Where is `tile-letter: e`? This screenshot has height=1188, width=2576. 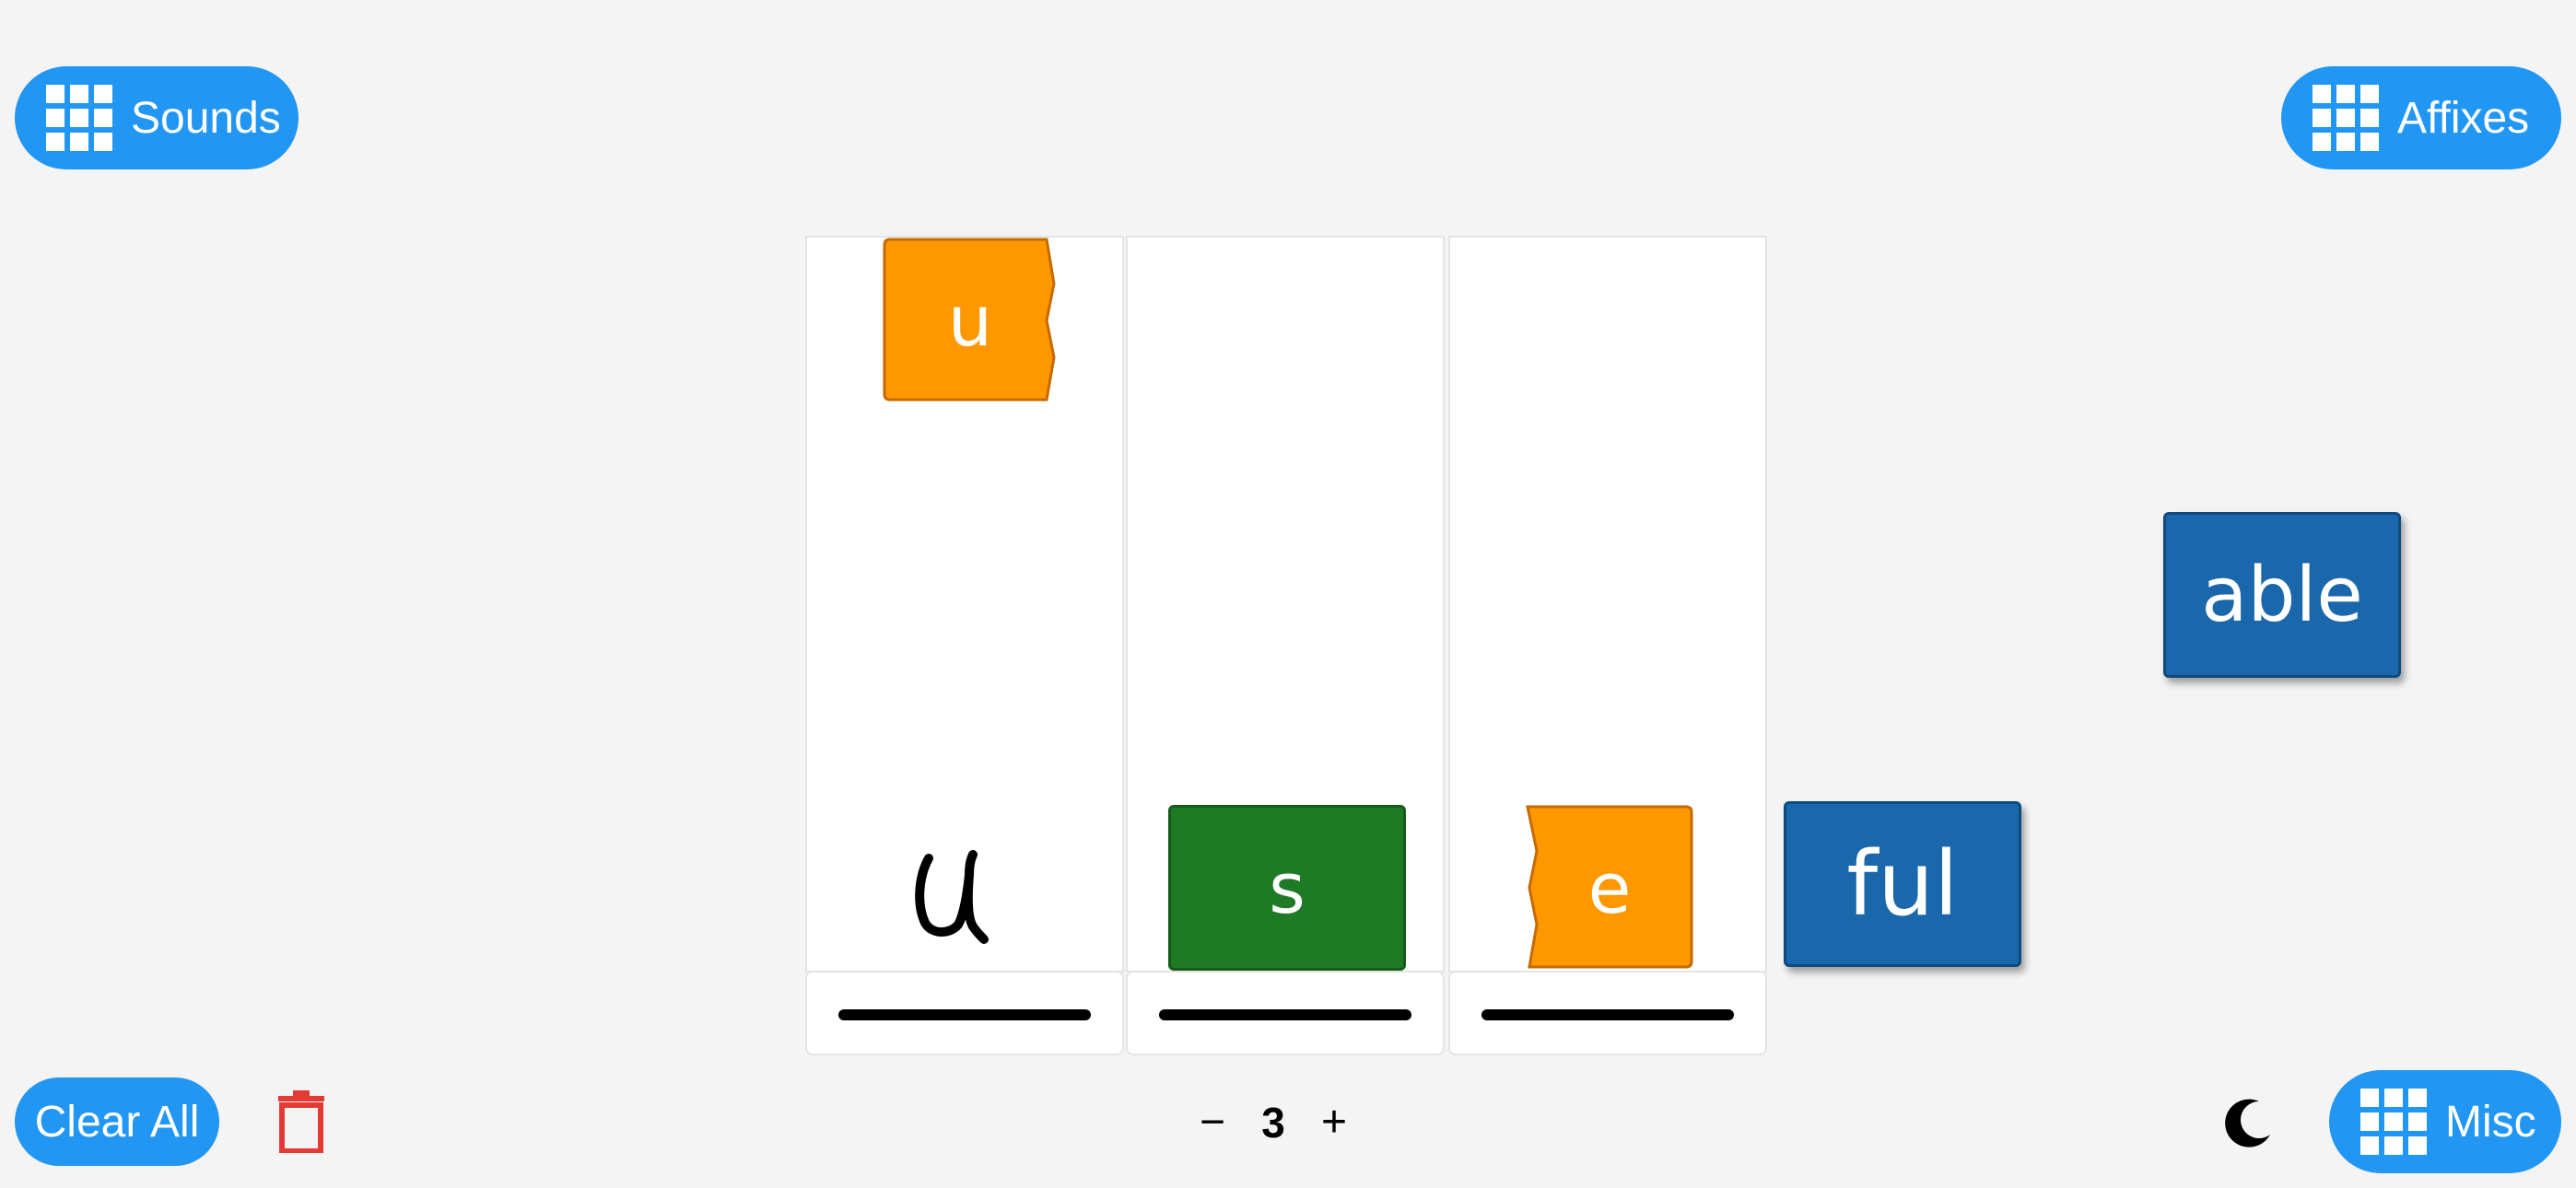 tile-letter: e is located at coordinates (1609, 887).